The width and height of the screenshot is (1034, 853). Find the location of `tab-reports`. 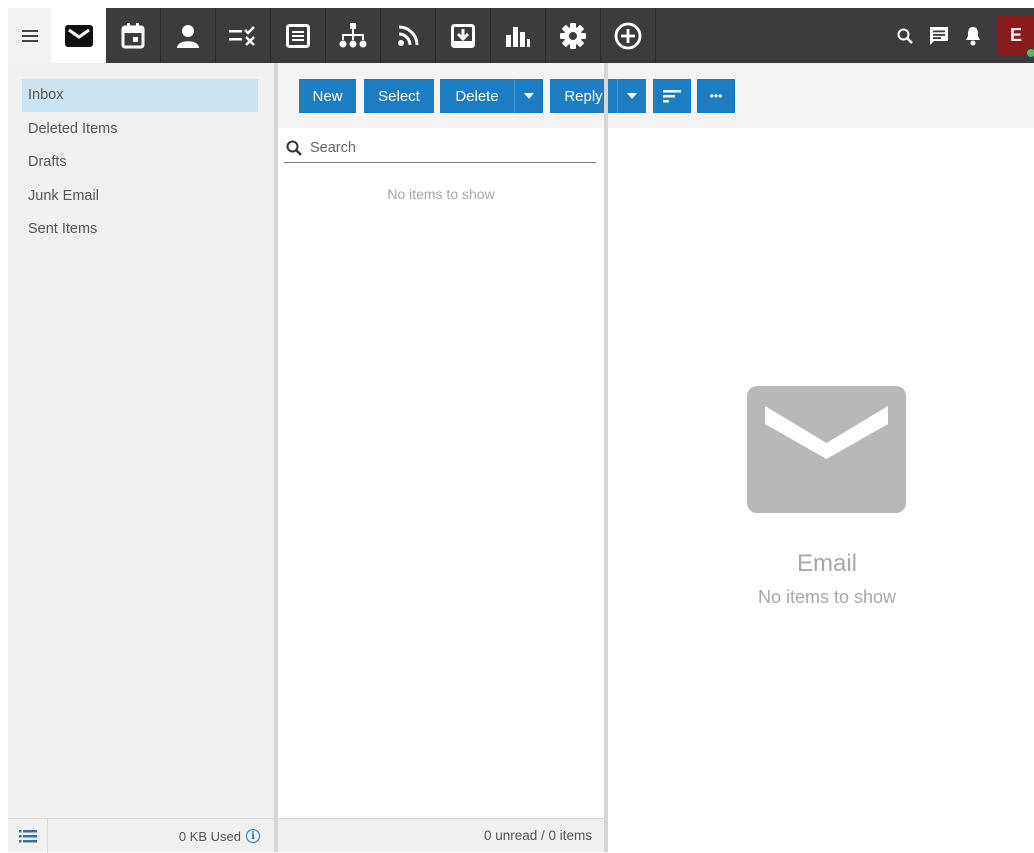

tab-reports is located at coordinates (518, 35).